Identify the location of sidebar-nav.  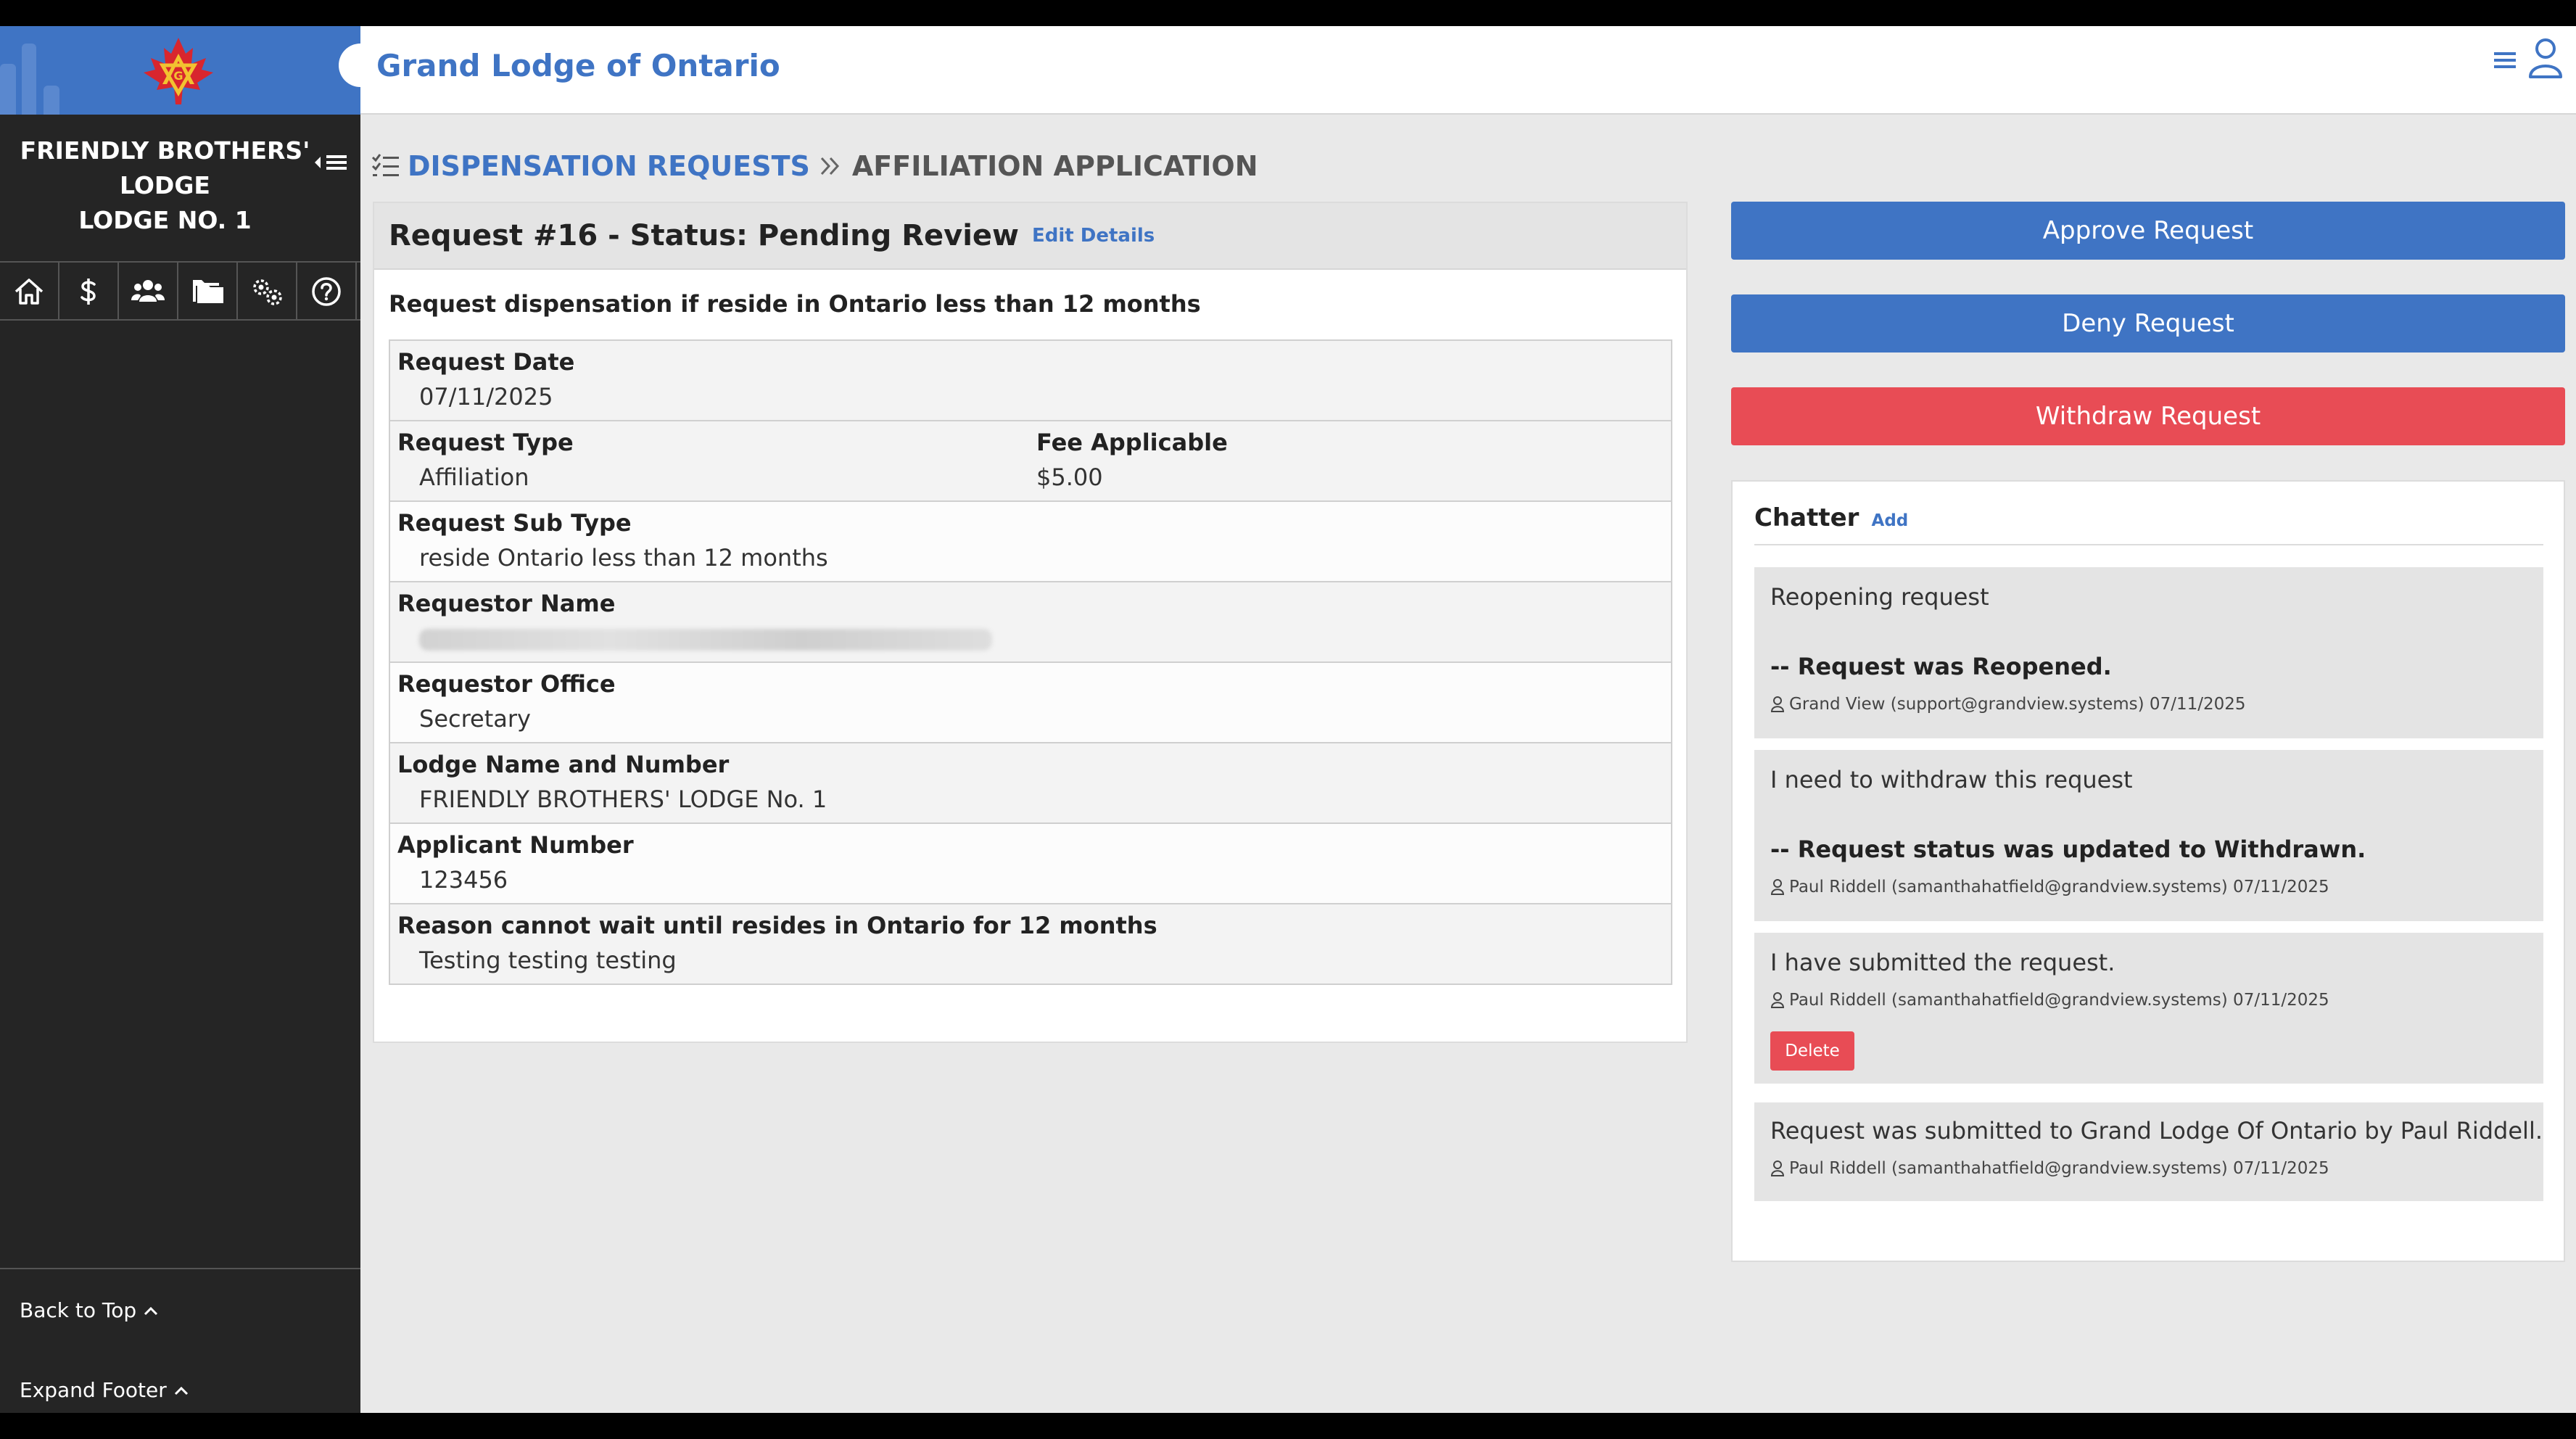
(180, 291).